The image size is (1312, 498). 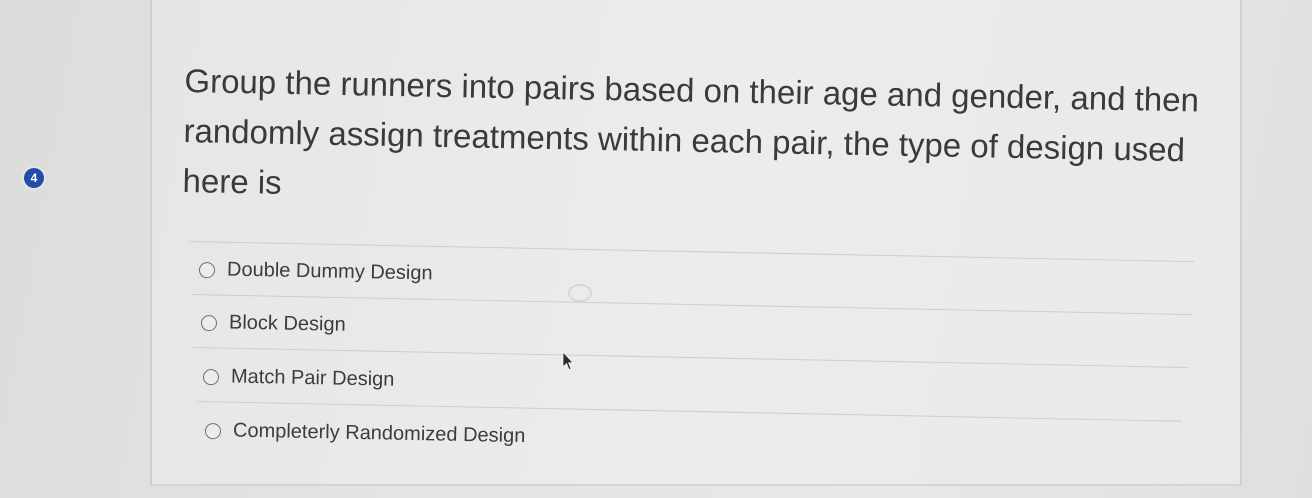 I want to click on option-label: Completerly Randomized Design, so click(x=379, y=433).